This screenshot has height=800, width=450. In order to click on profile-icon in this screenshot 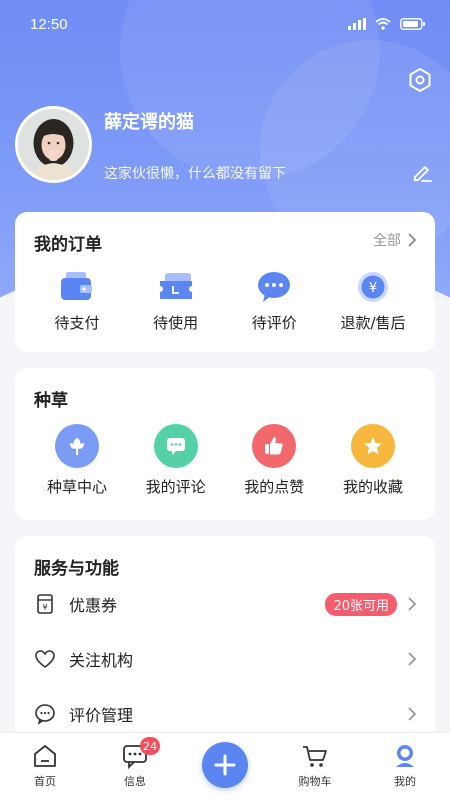, I will do `click(405, 756)`.